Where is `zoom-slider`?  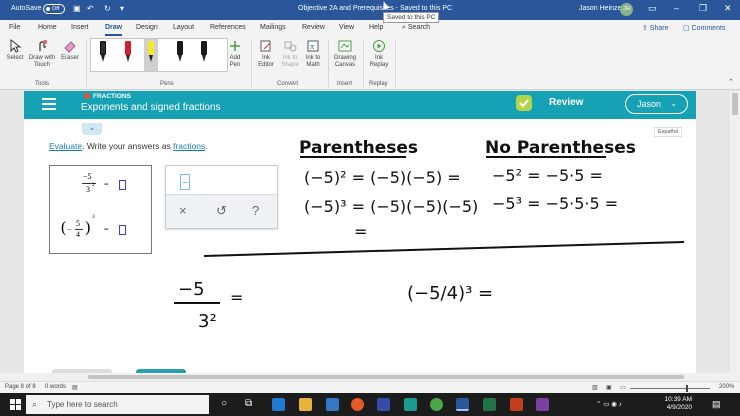
zoom-slider is located at coordinates (670, 388).